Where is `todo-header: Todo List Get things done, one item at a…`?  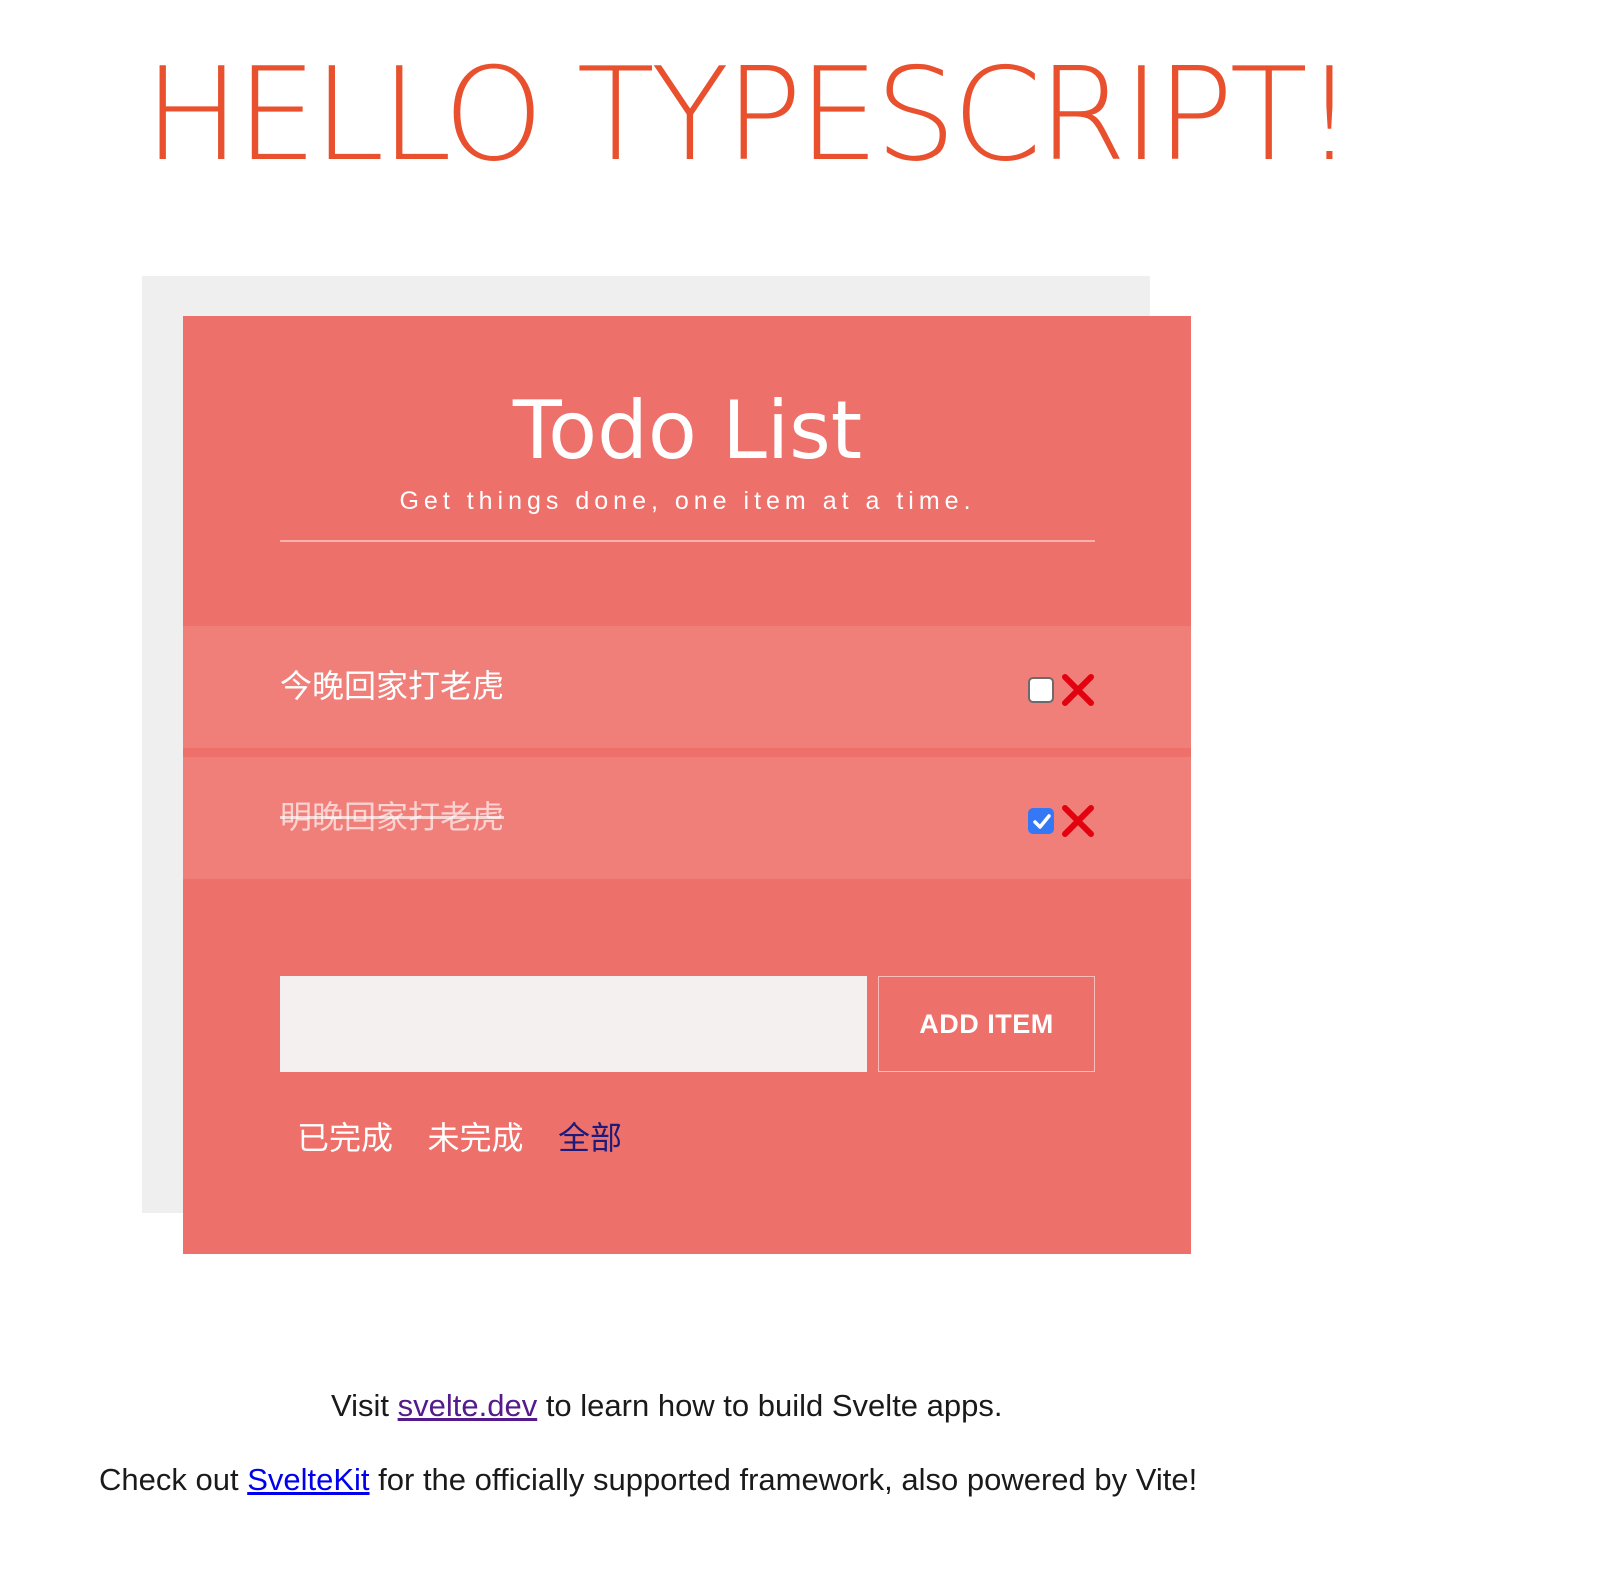
todo-header: Todo List Get things done, one item at a… is located at coordinates (687, 429).